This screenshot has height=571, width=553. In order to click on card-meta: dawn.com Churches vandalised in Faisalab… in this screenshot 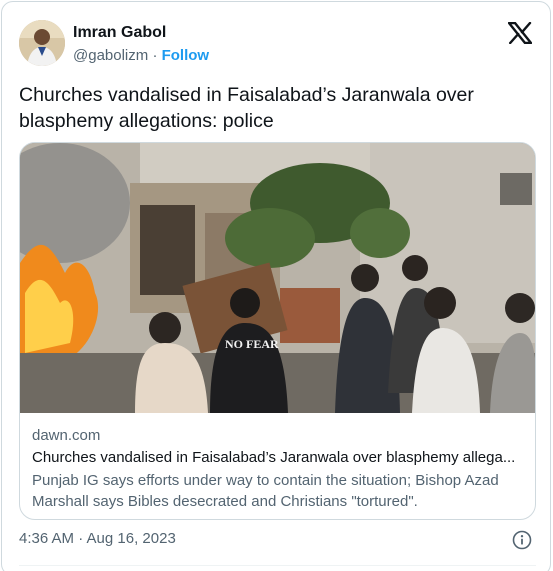, I will do `click(279, 469)`.